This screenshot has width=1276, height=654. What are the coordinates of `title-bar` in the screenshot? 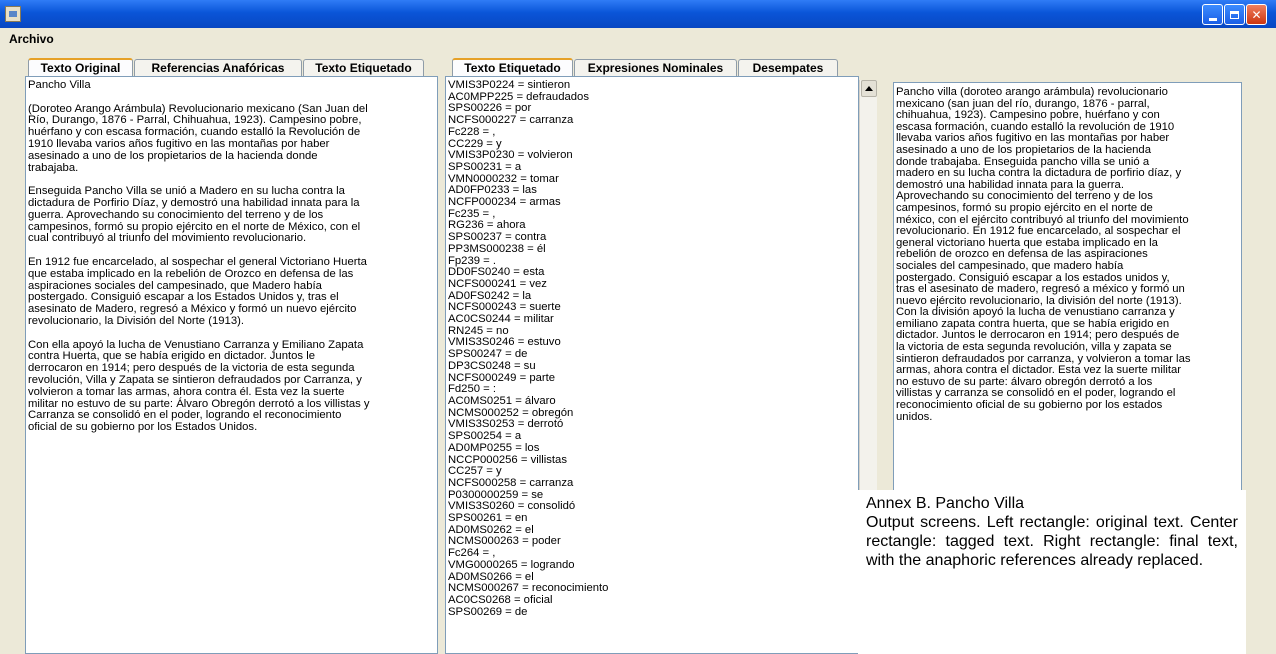 It's located at (638, 14).